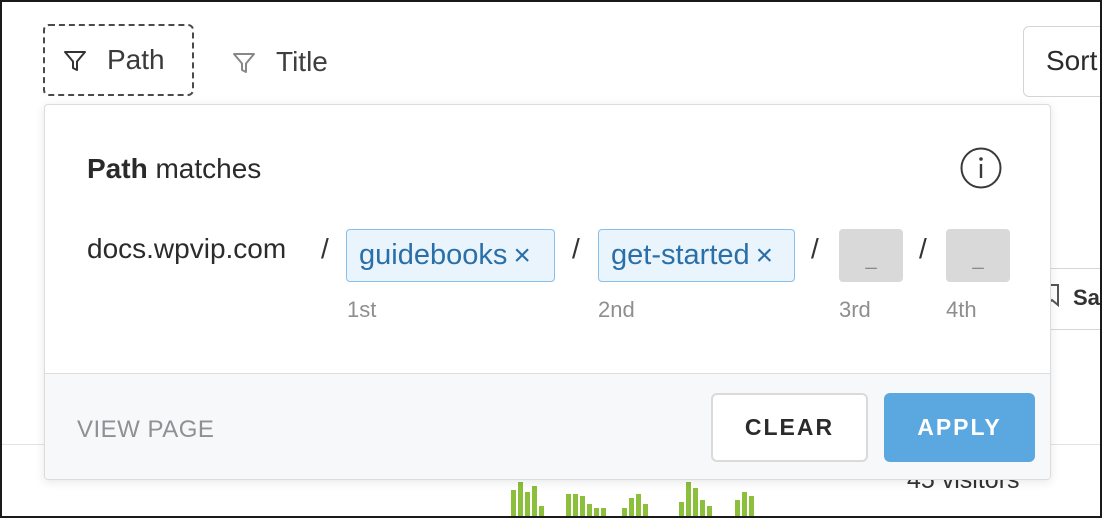  Describe the element at coordinates (187, 248) in the screenshot. I see `path-domain: docs.wpvip.com` at that location.